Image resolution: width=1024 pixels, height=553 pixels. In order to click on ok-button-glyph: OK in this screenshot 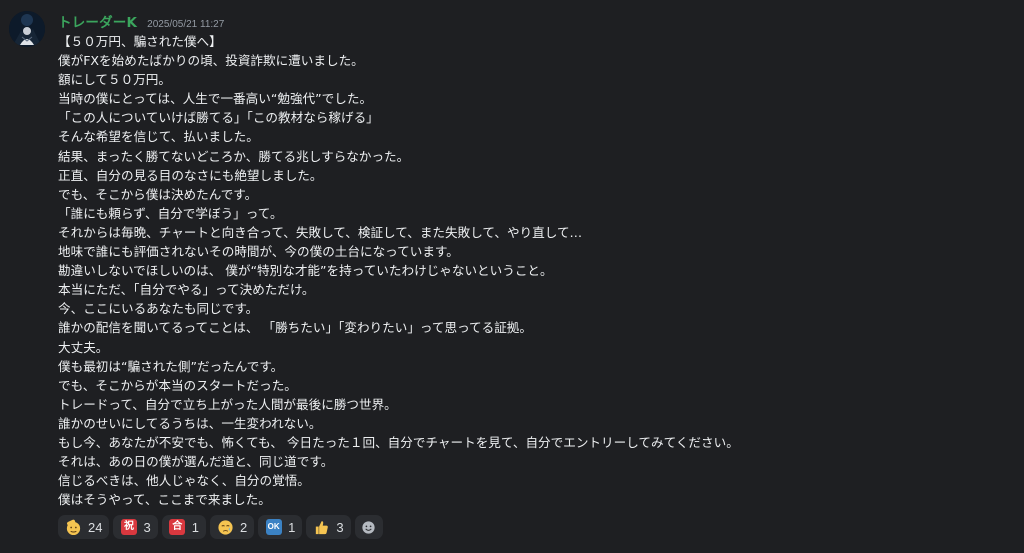, I will do `click(273, 527)`.